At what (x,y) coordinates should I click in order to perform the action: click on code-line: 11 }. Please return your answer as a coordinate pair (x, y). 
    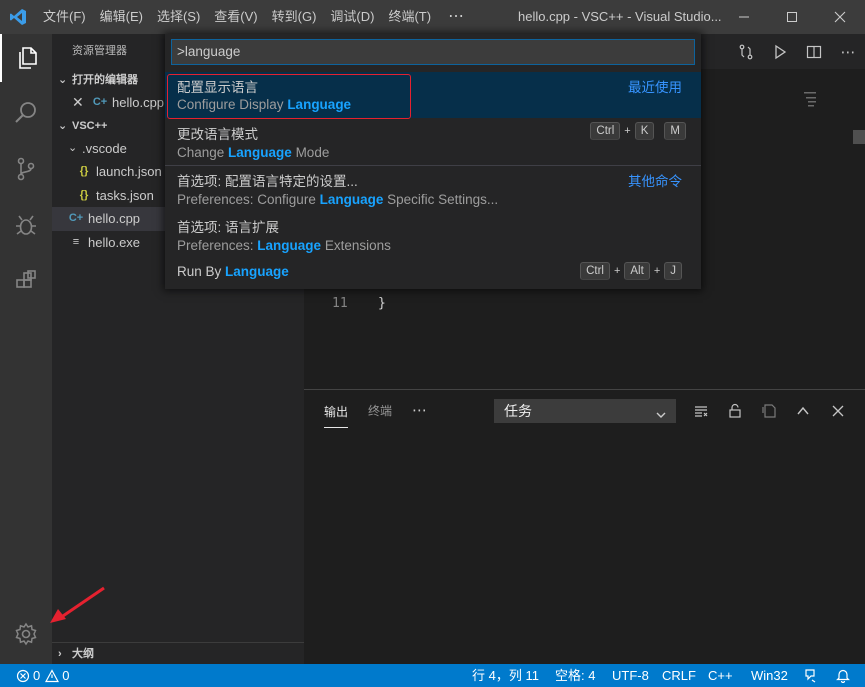
    Looking at the image, I should click on (584, 305).